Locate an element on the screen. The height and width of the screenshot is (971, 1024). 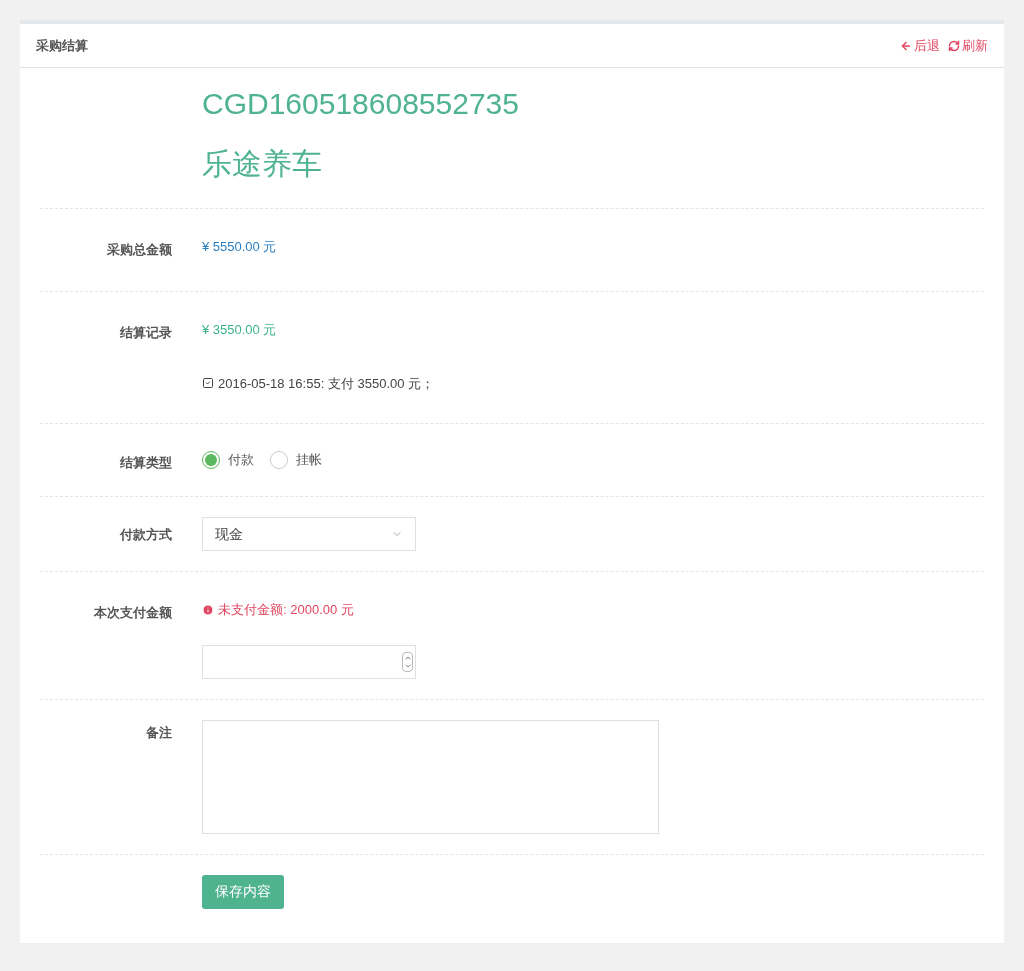
refresh-icon is located at coordinates (954, 45).